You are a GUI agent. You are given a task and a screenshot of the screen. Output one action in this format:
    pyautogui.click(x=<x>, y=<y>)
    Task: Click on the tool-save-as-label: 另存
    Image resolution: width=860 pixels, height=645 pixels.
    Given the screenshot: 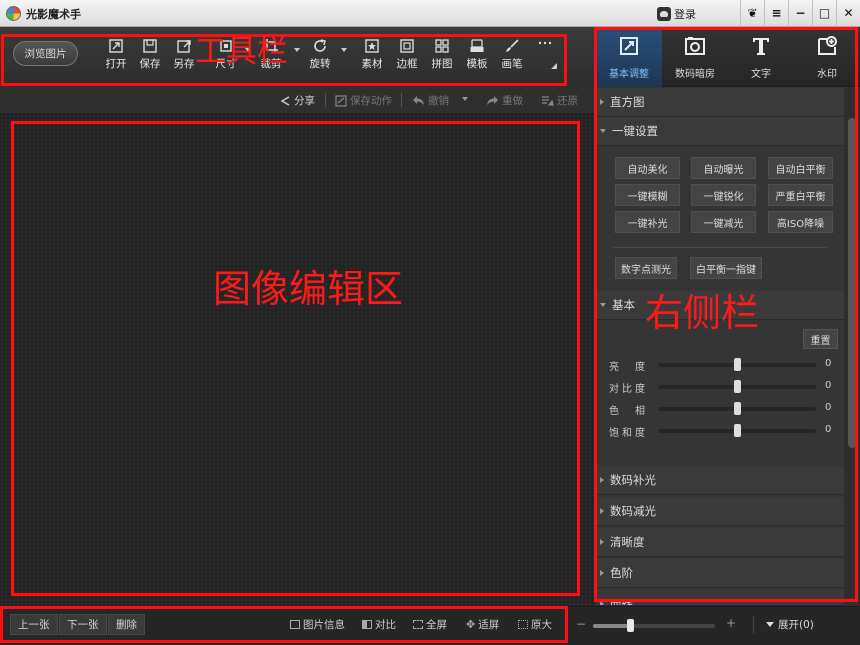 What is the action you would take?
    pyautogui.click(x=184, y=64)
    